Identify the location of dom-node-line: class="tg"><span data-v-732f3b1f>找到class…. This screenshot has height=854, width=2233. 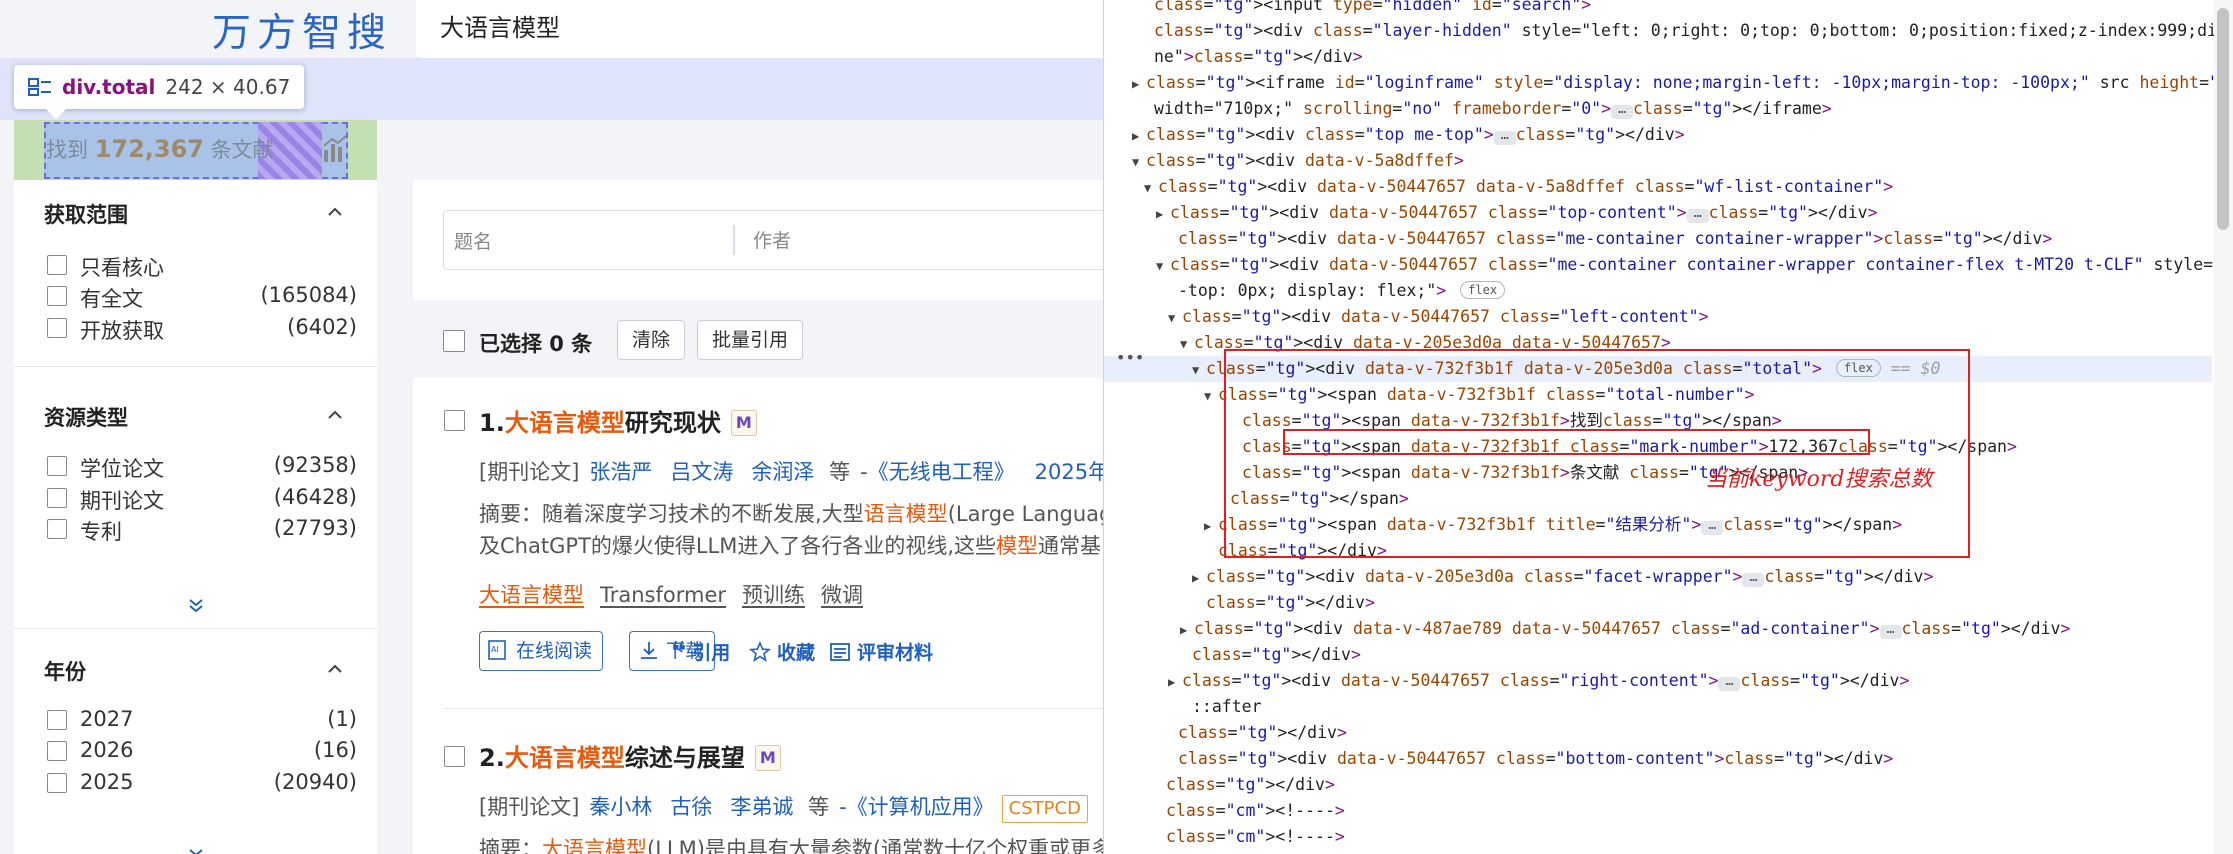
(1658, 421).